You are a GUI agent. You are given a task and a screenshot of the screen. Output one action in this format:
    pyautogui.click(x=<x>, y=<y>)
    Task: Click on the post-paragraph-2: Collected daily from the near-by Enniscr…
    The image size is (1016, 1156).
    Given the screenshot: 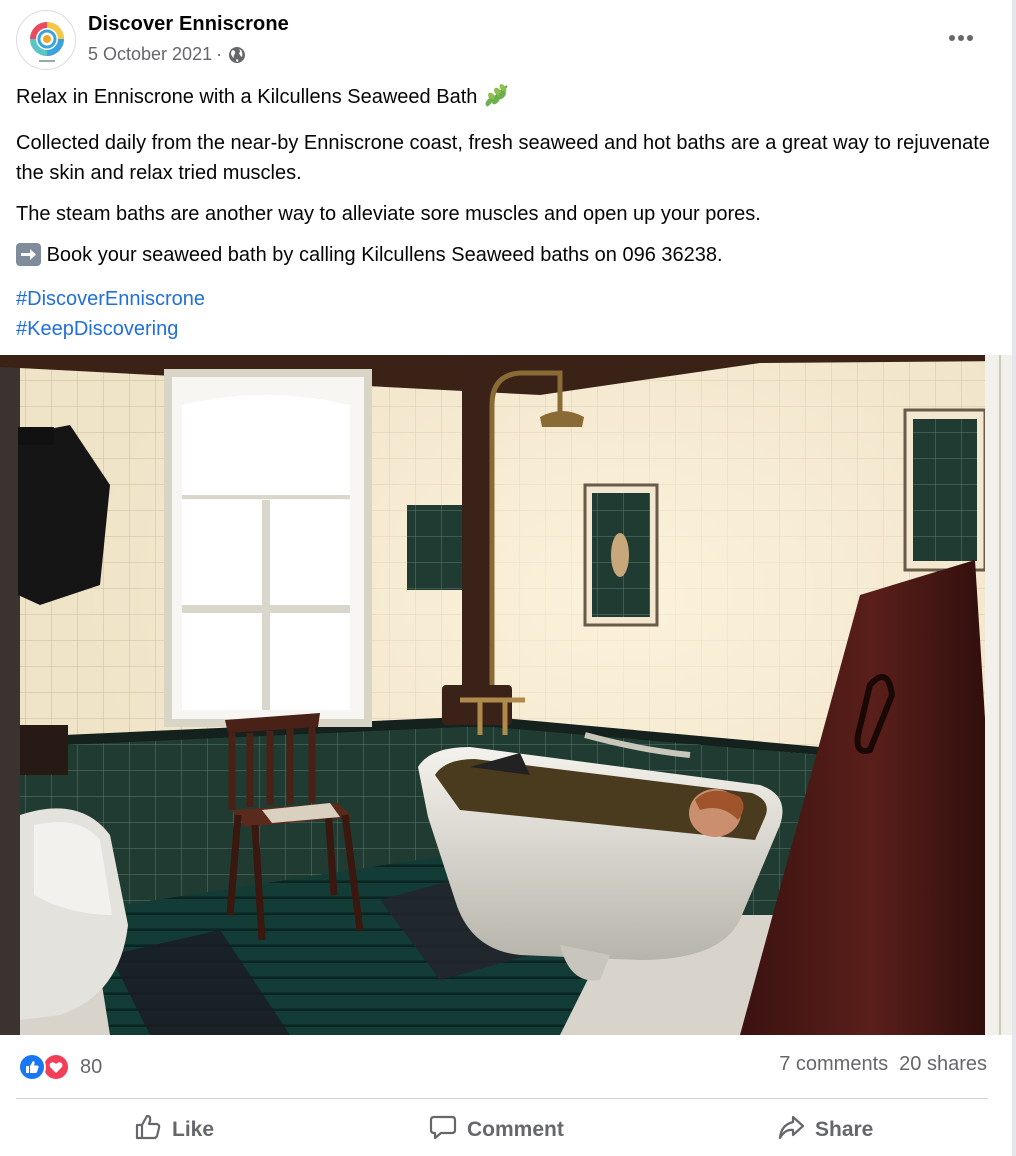 What is the action you would take?
    pyautogui.click(x=503, y=158)
    